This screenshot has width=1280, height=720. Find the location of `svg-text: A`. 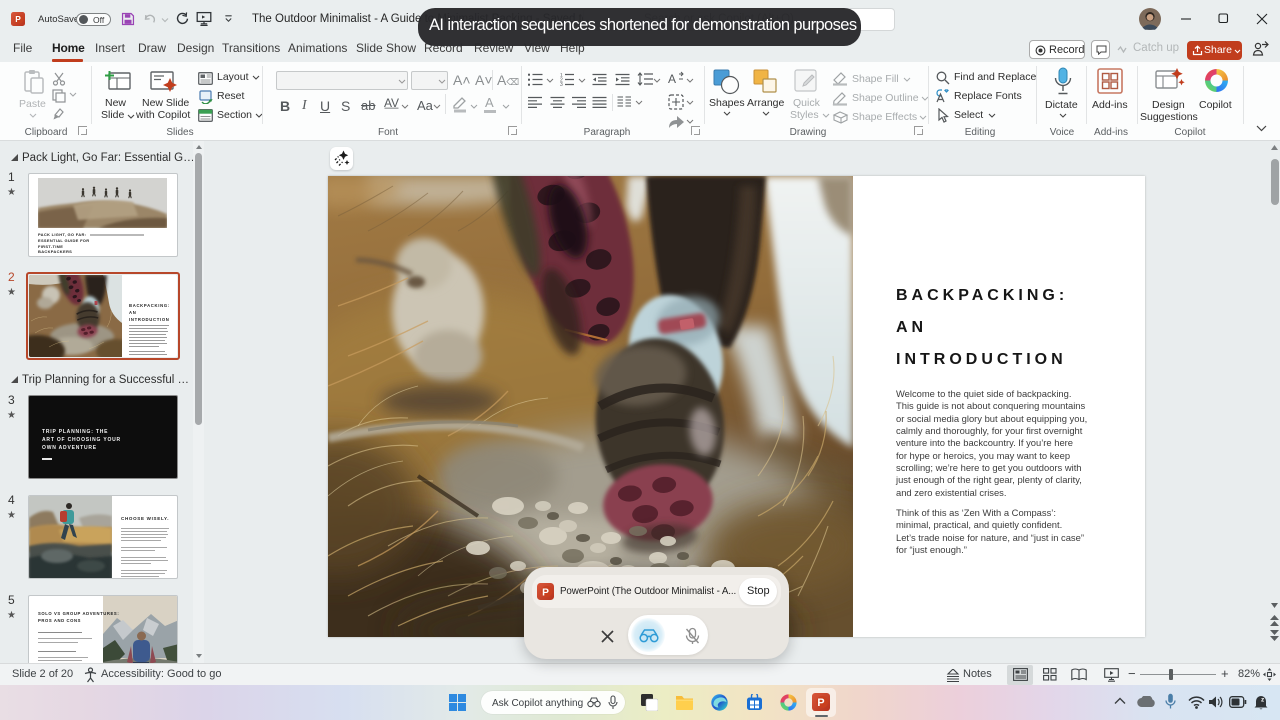

svg-text: A is located at coordinates (672, 79).